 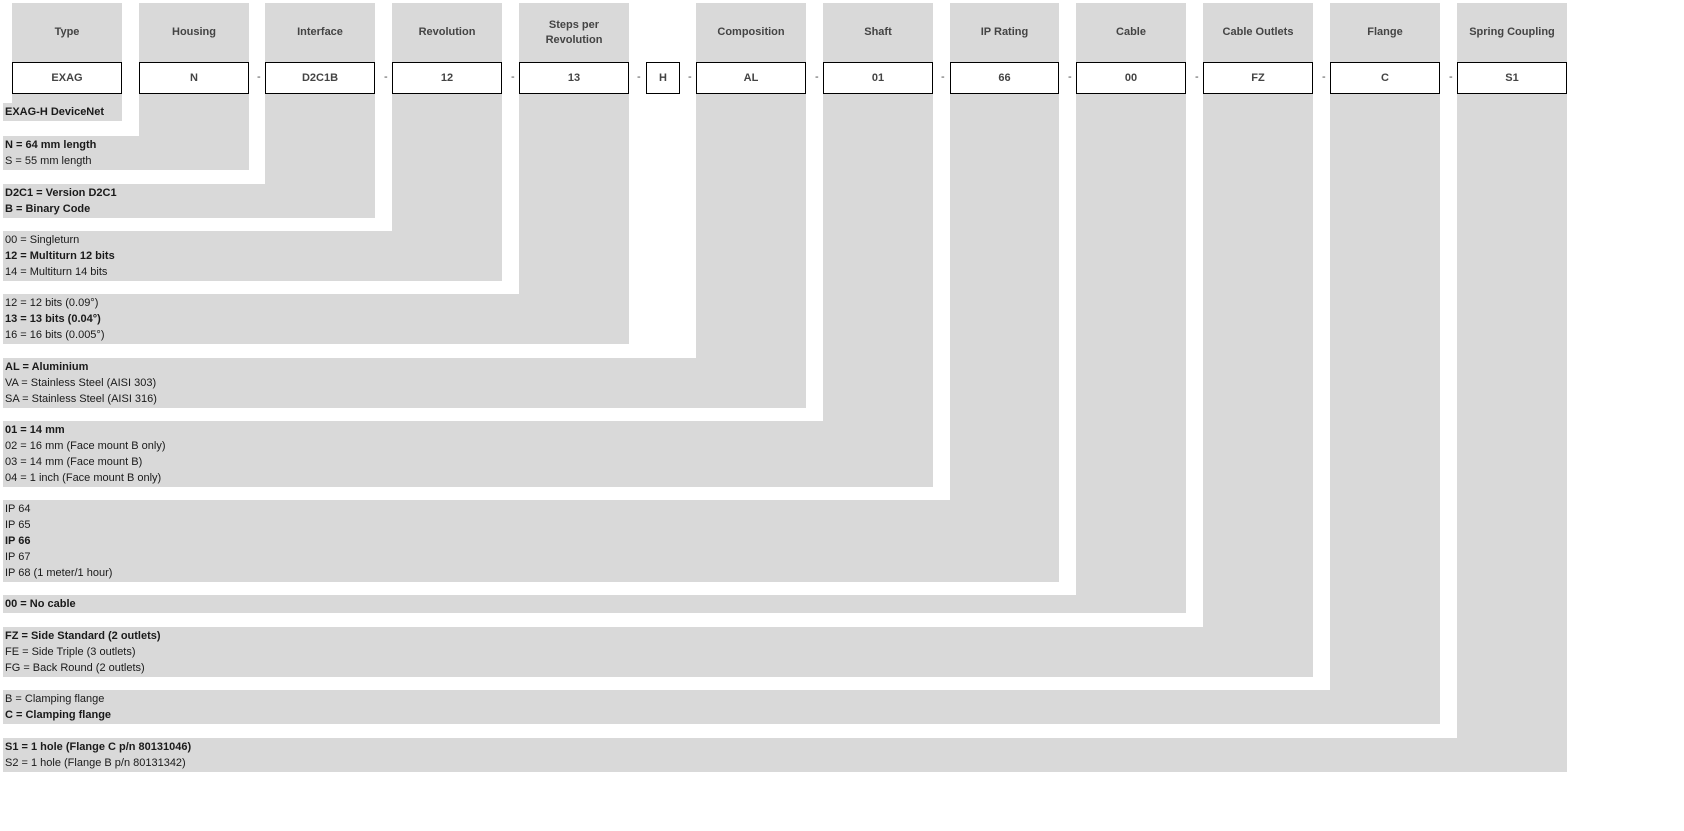 What do you see at coordinates (320, 78) in the screenshot?
I see `value-interface: D2C1B` at bounding box center [320, 78].